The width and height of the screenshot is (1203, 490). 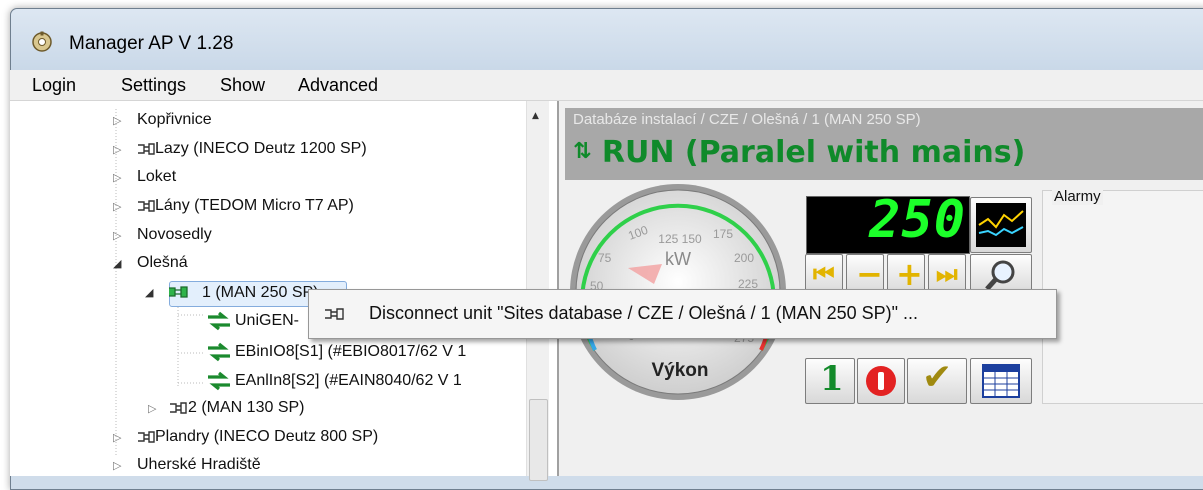 I want to click on power-display-value: 250, so click(x=917, y=220).